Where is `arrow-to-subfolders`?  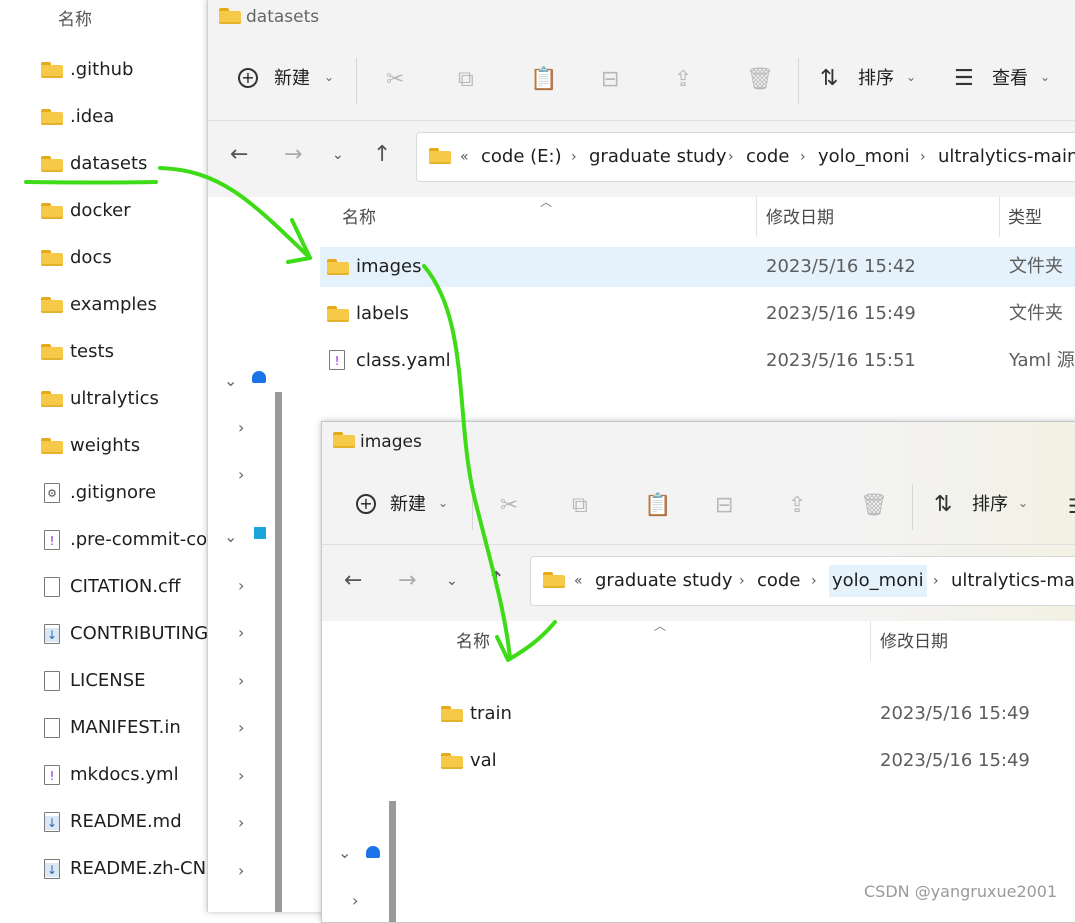 arrow-to-subfolders is located at coordinates (467, 462).